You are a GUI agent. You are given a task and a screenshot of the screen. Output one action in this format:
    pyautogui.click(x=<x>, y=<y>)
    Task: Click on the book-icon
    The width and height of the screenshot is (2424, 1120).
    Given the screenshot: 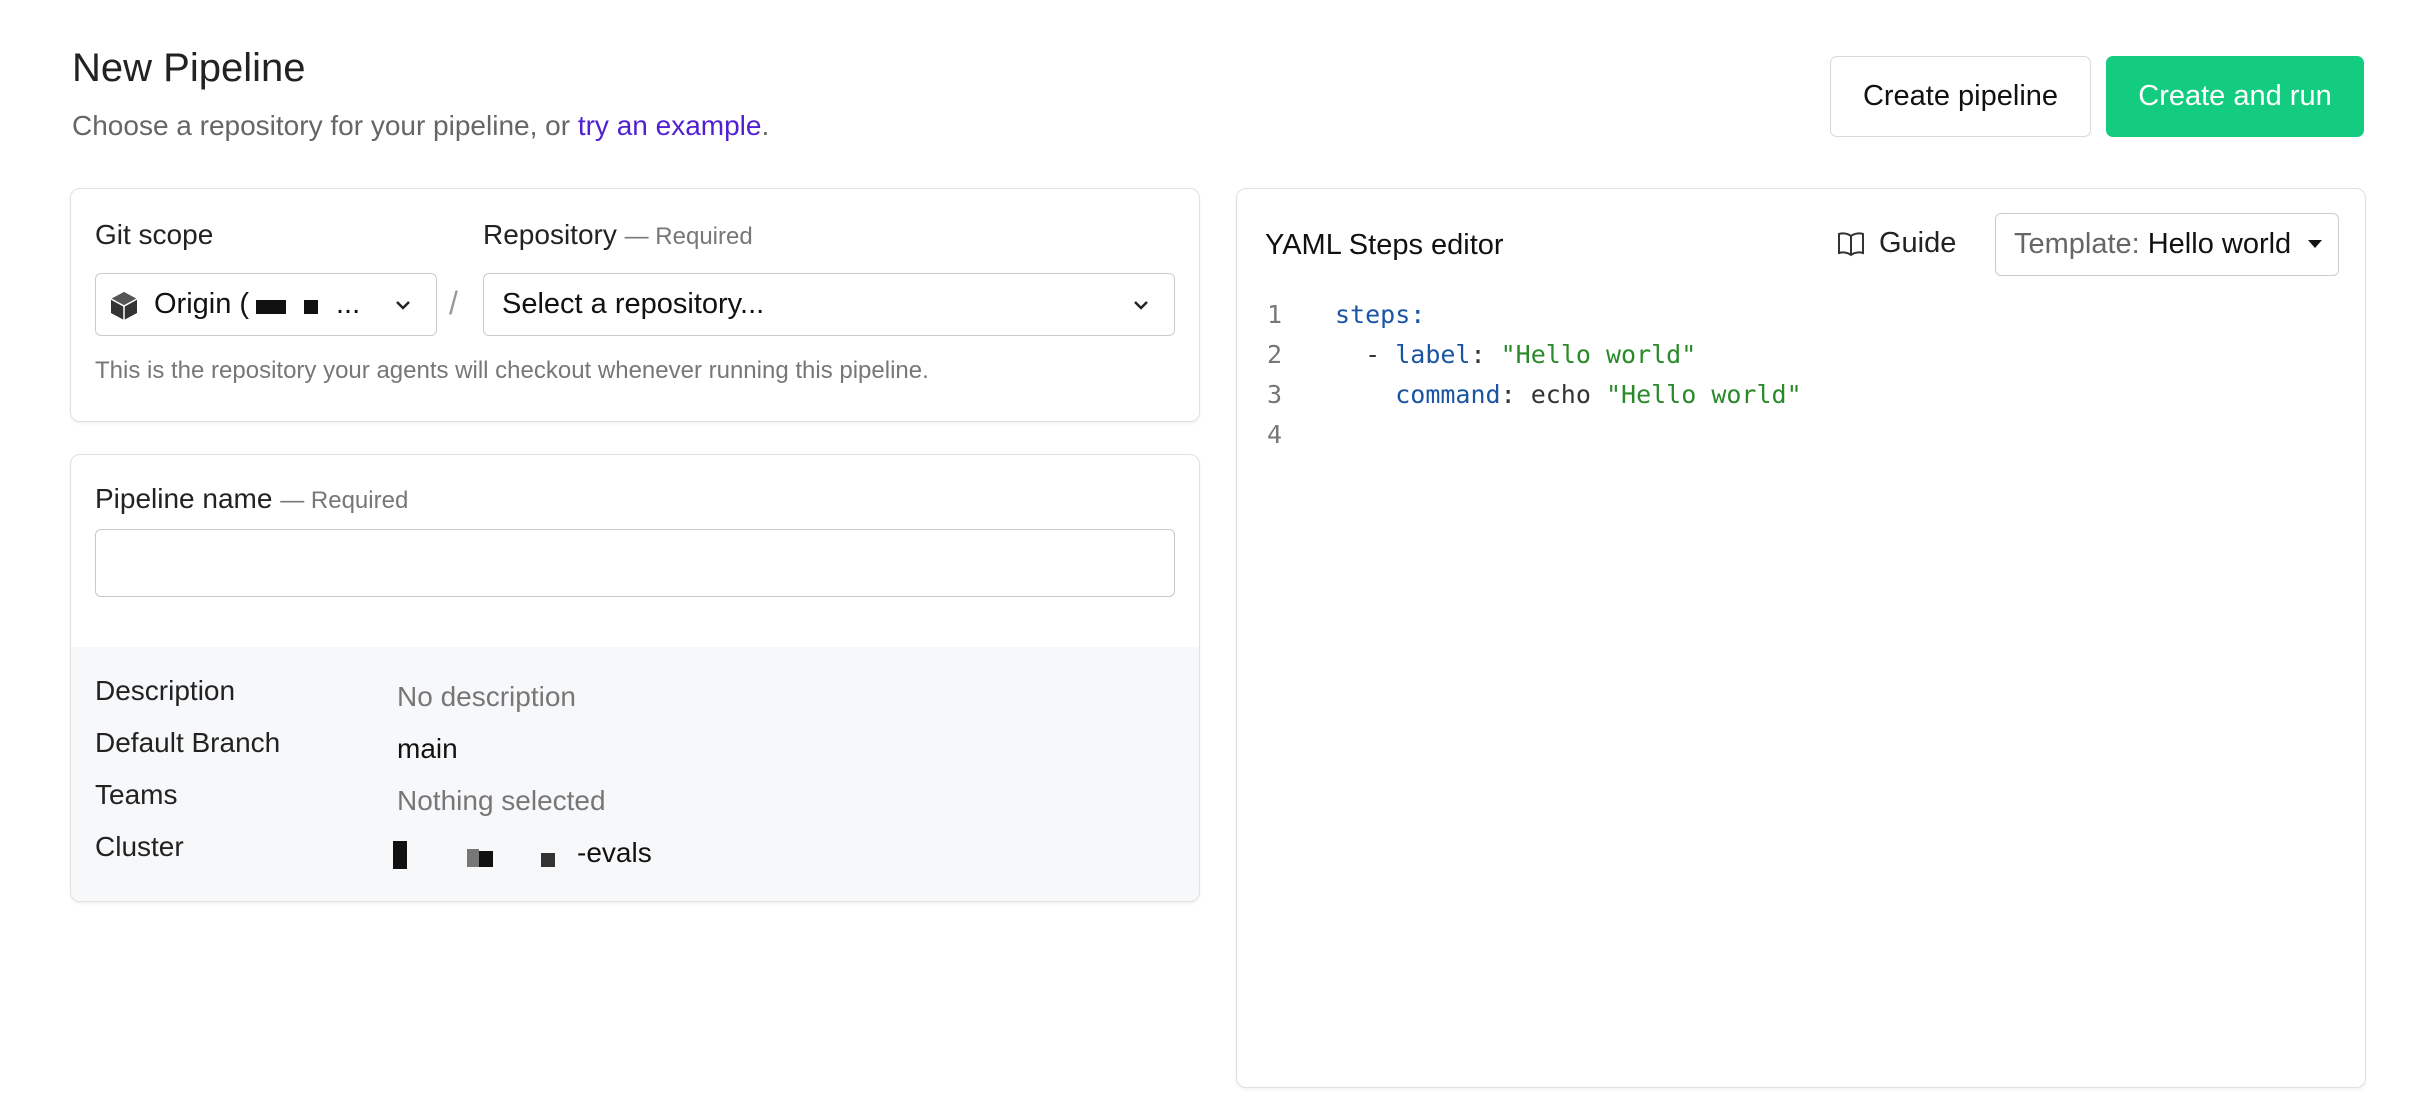 What is the action you would take?
    pyautogui.click(x=1851, y=243)
    